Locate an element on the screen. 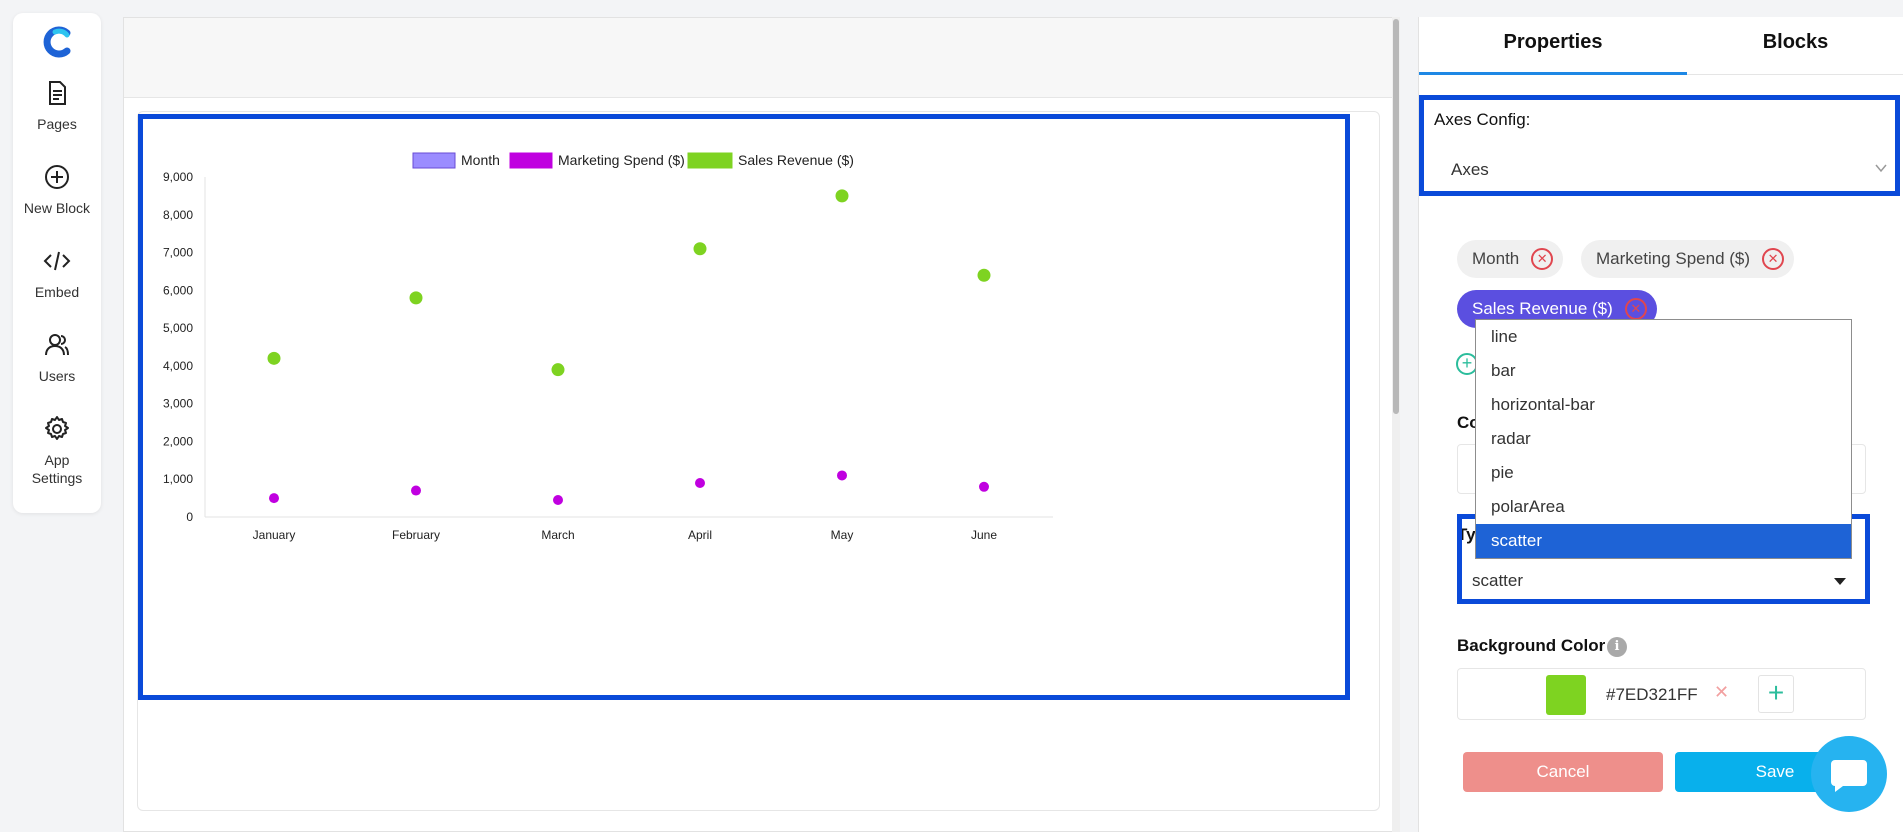 This screenshot has width=1903, height=832. code-icon is located at coordinates (57, 261).